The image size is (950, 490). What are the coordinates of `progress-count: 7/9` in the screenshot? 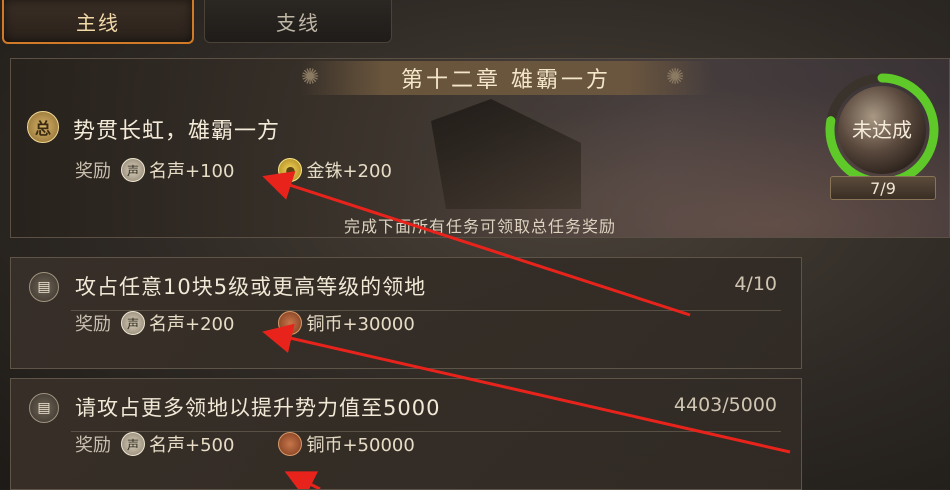 It's located at (883, 188).